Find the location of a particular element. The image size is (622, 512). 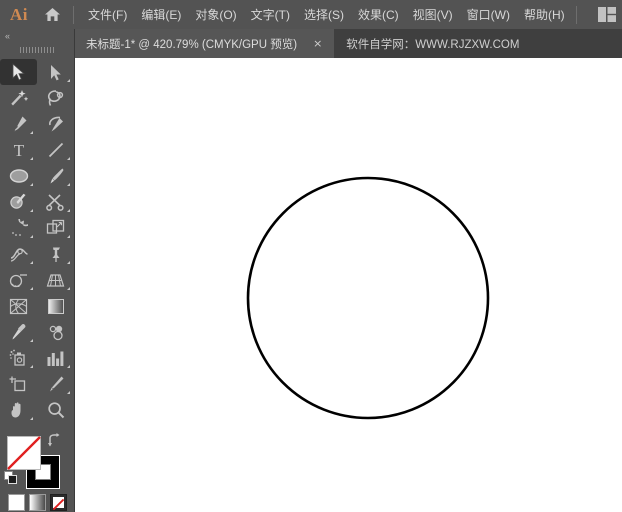

line-segment-tool is located at coordinates (55, 150).